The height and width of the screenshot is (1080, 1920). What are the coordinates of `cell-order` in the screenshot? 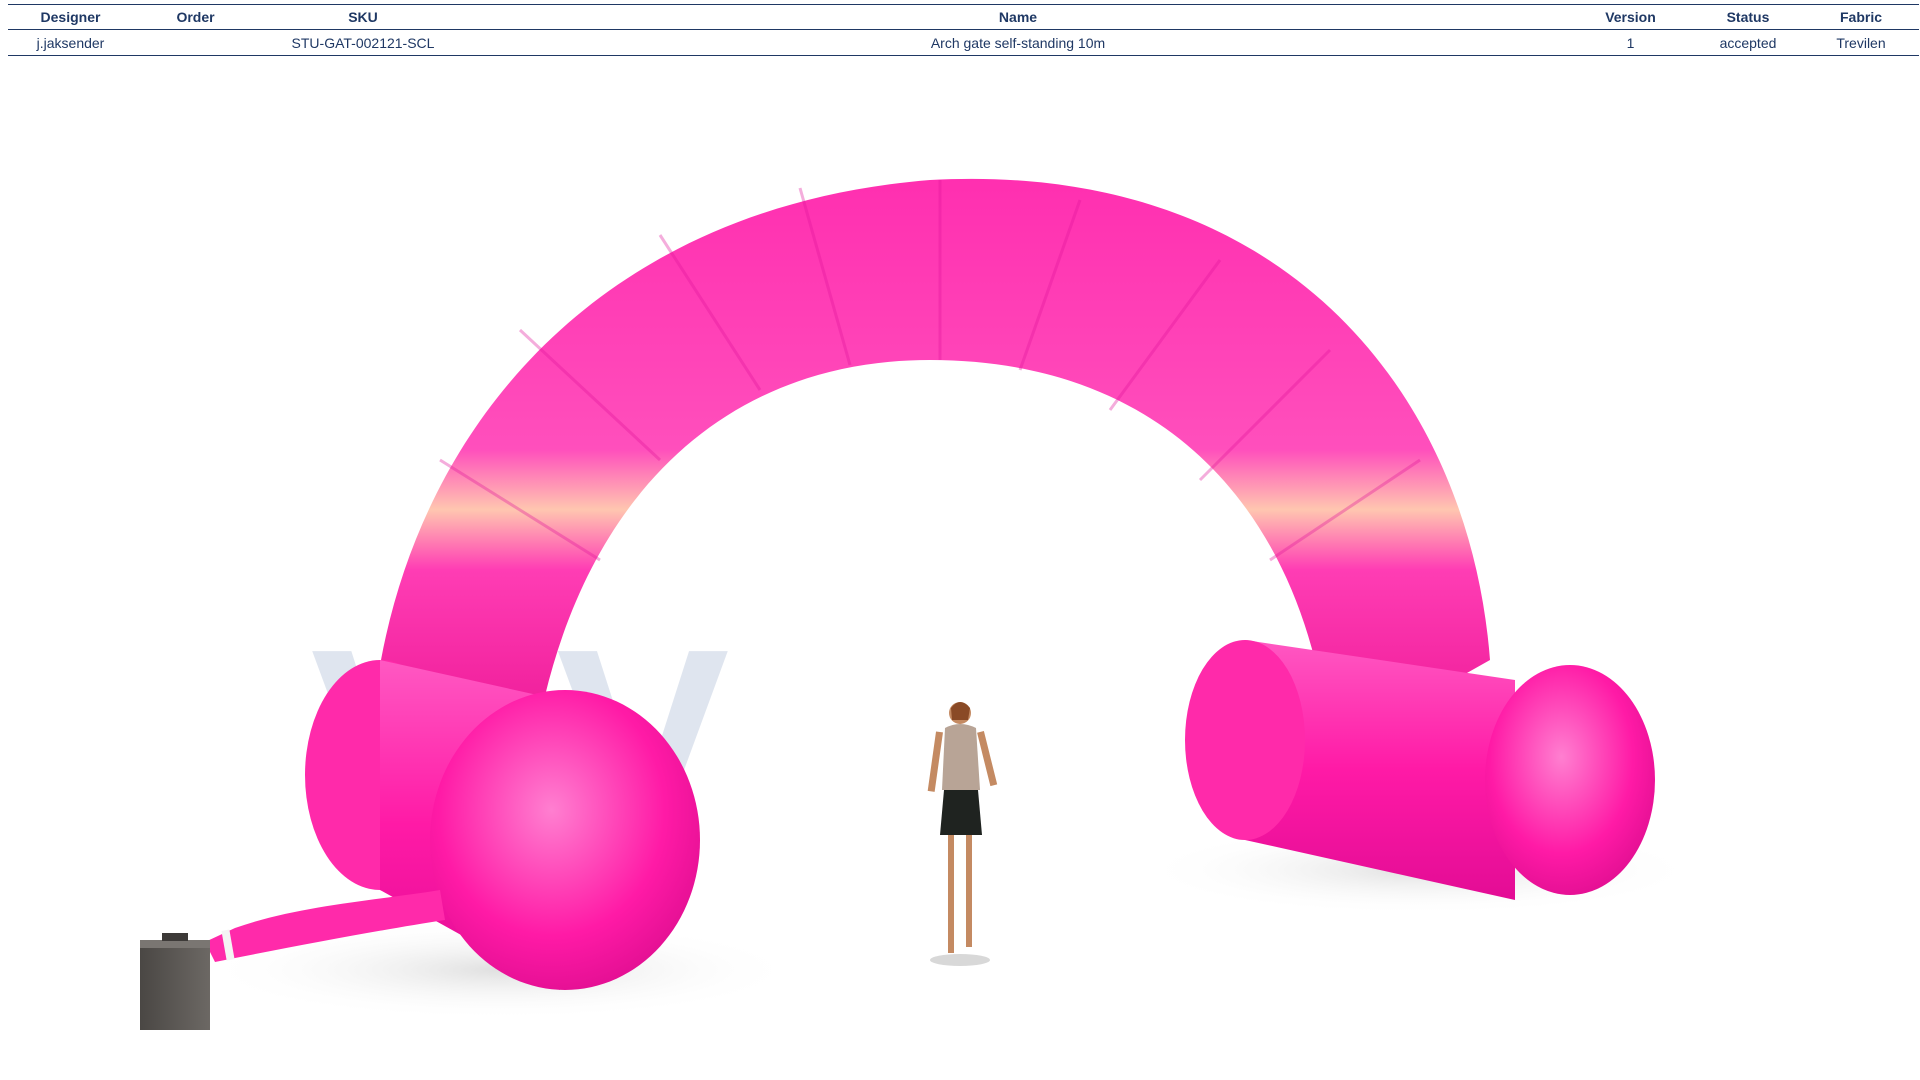 It's located at (195, 42).